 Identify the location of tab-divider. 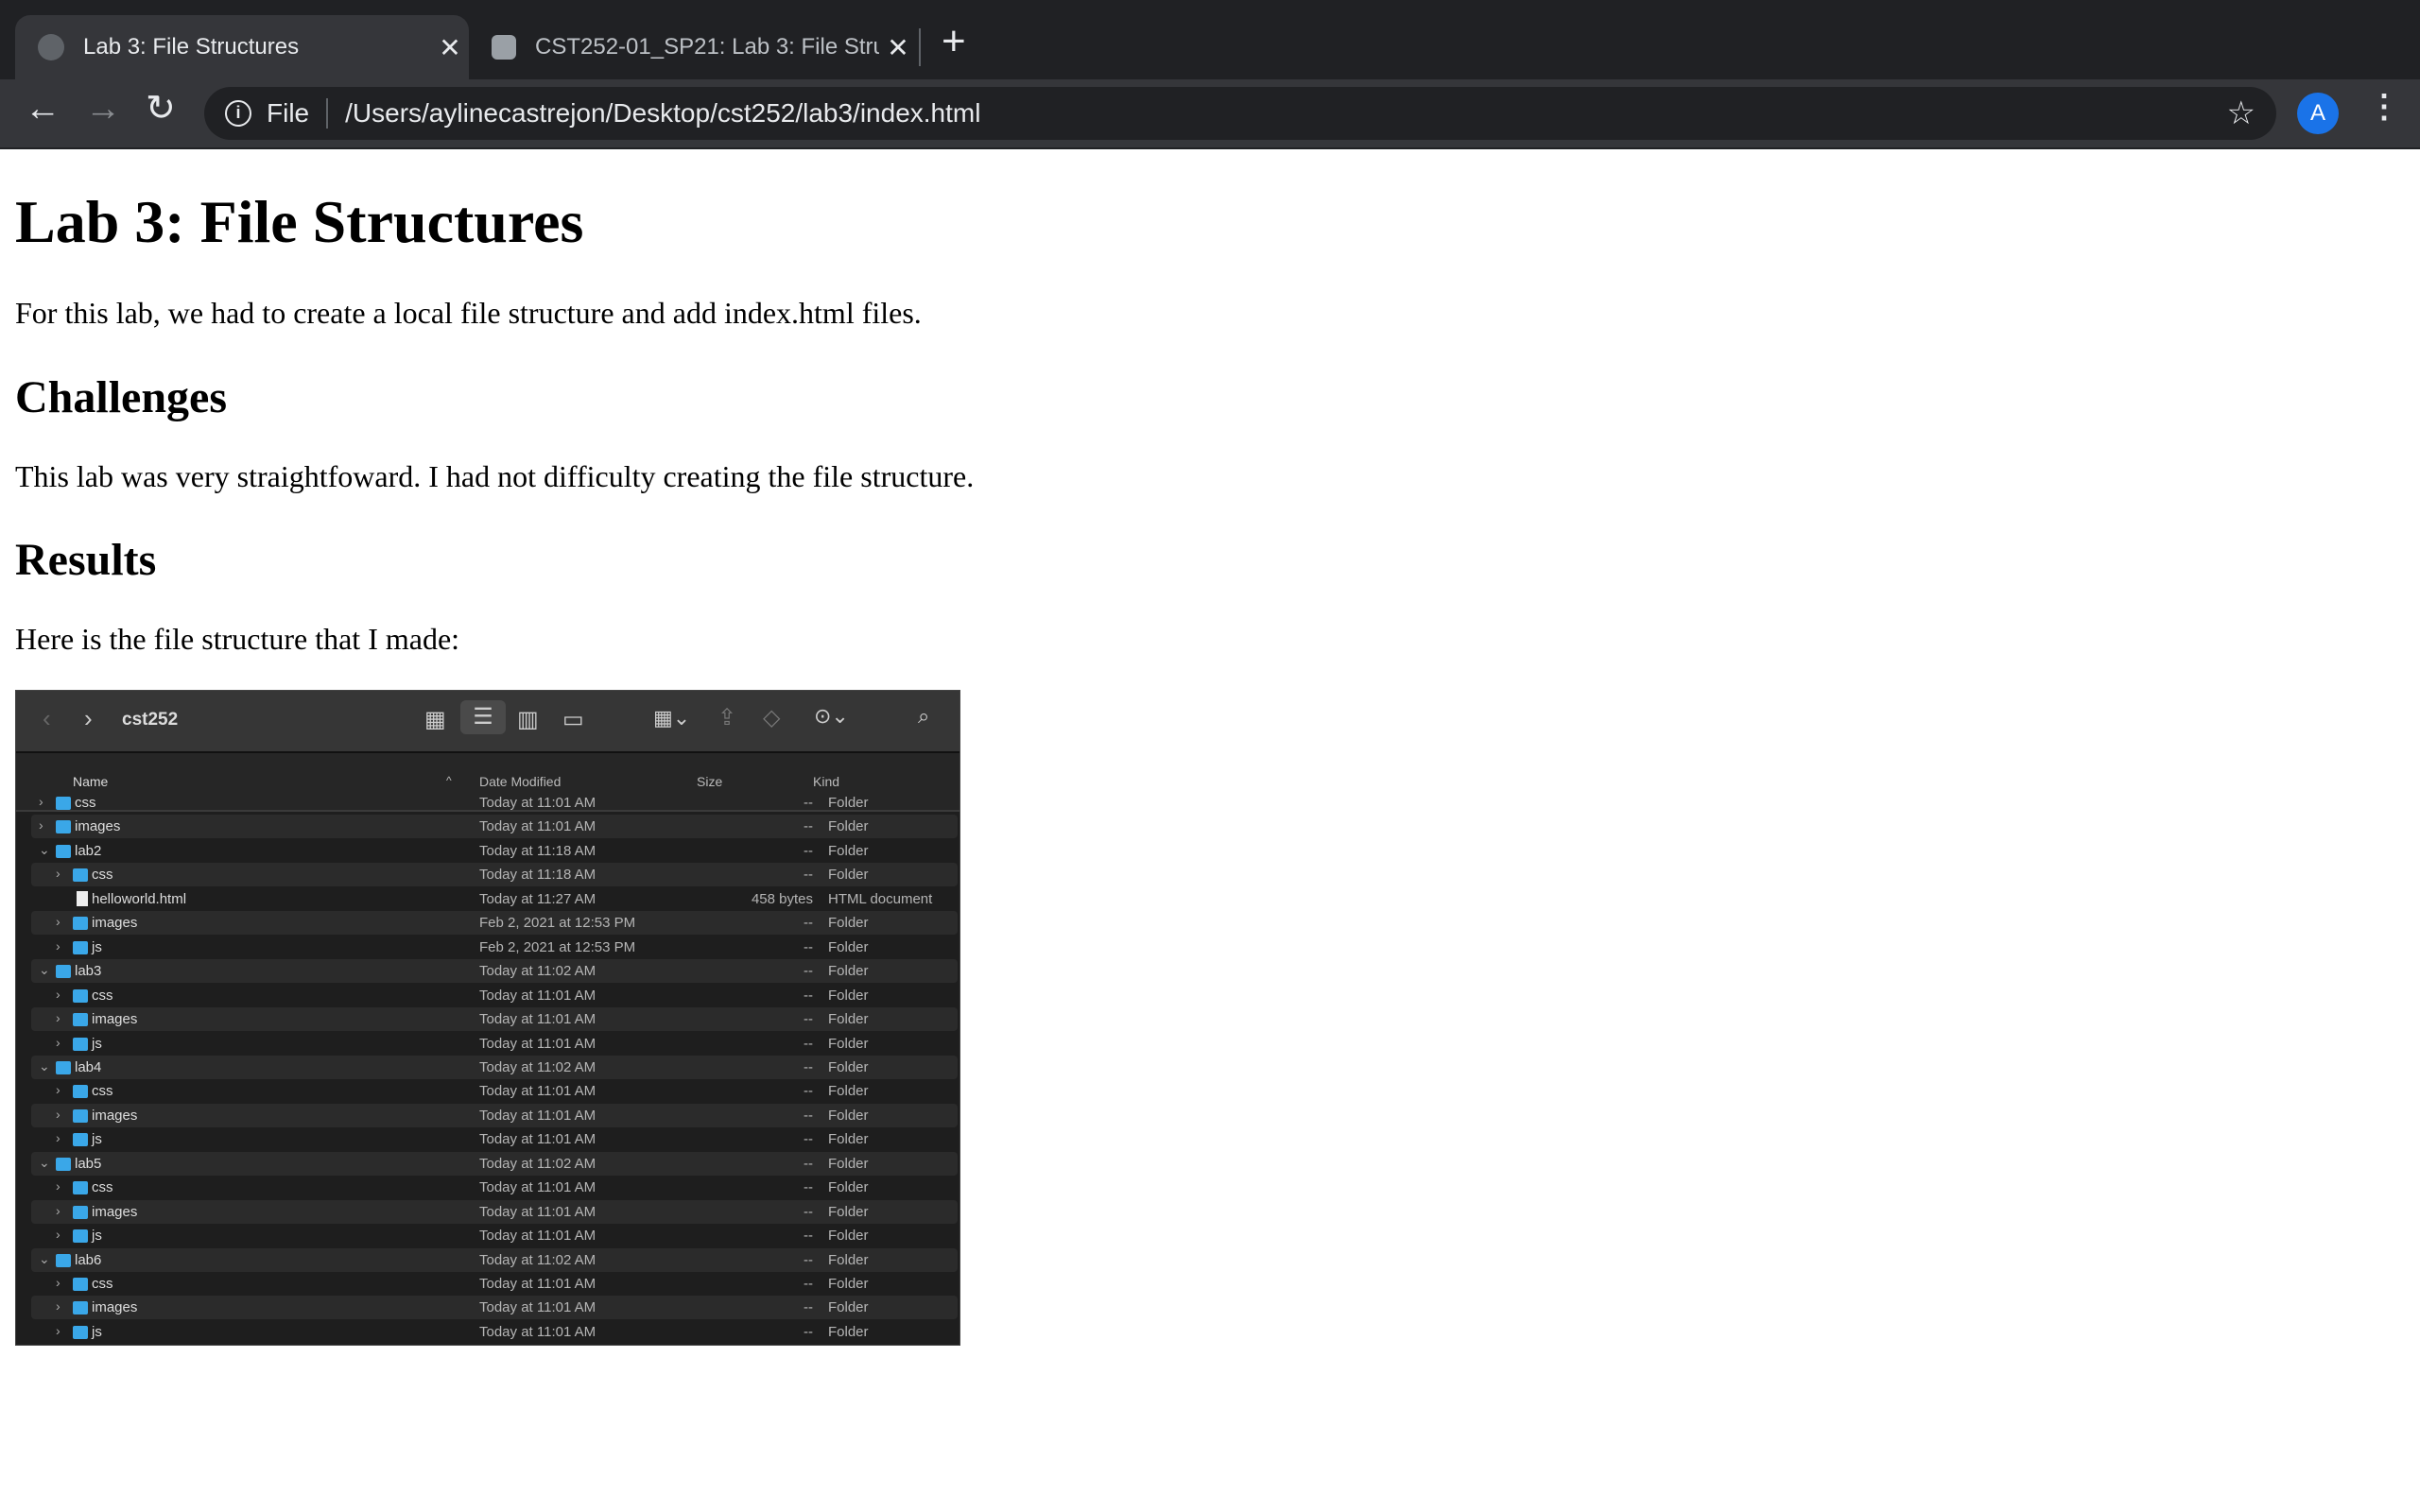
(920, 47).